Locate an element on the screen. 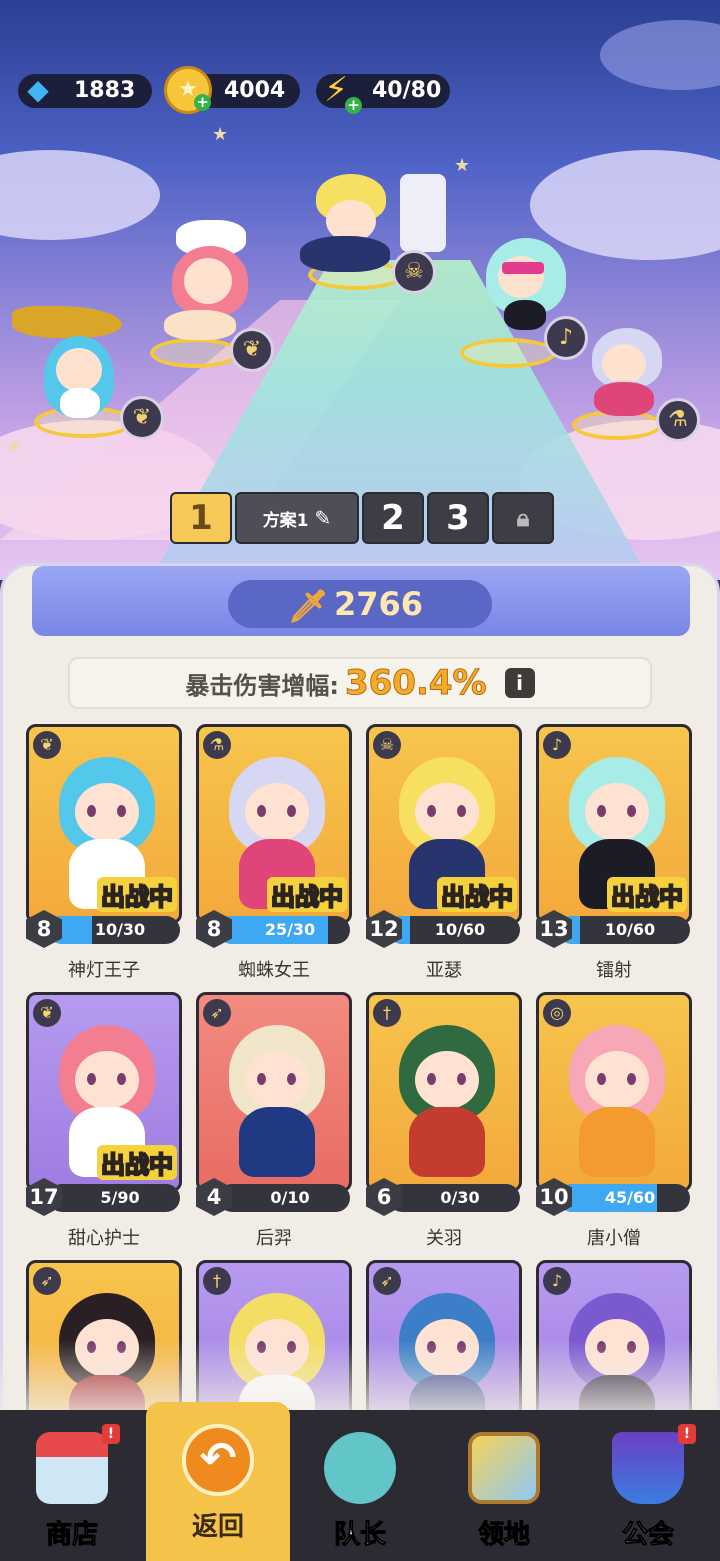 The height and width of the screenshot is (1561, 720). hero-card: † 0/30 6 关羽 is located at coordinates (444, 1120).